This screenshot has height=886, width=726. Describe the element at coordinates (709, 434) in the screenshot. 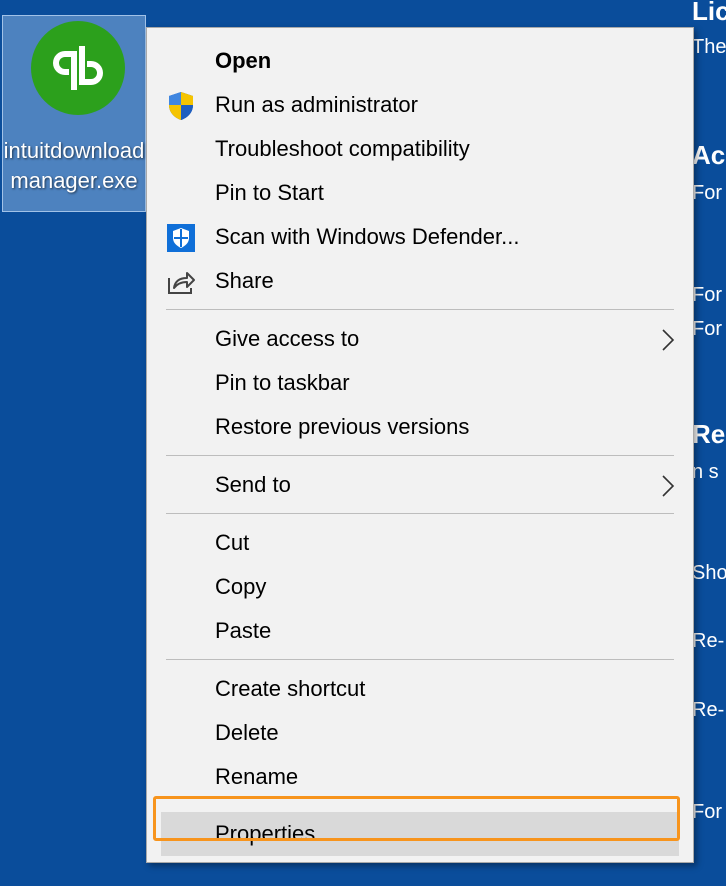

I see `bg-window-heading: Re` at that location.